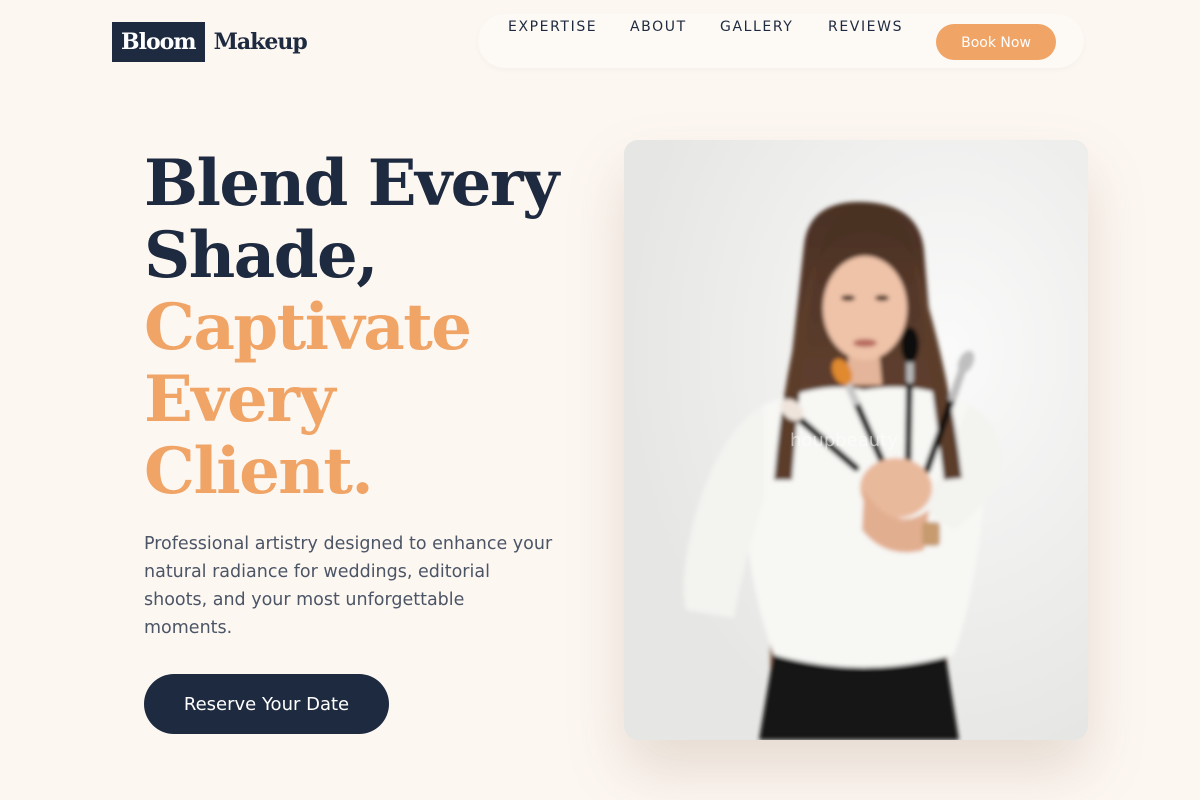  Describe the element at coordinates (266, 704) in the screenshot. I see `reserve-date-button: Reserve Your Date` at that location.